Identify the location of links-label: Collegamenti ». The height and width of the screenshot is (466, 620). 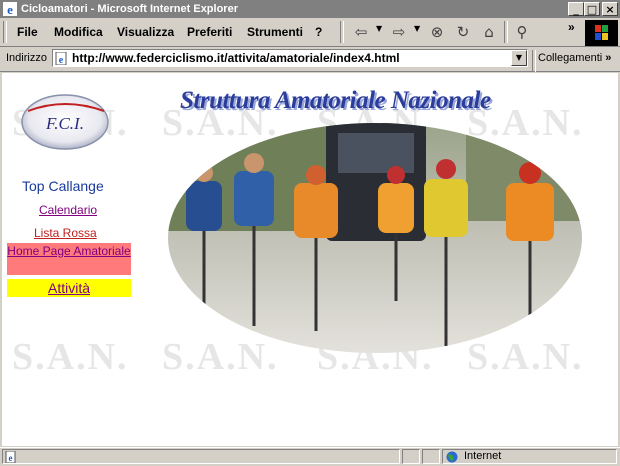
(574, 58).